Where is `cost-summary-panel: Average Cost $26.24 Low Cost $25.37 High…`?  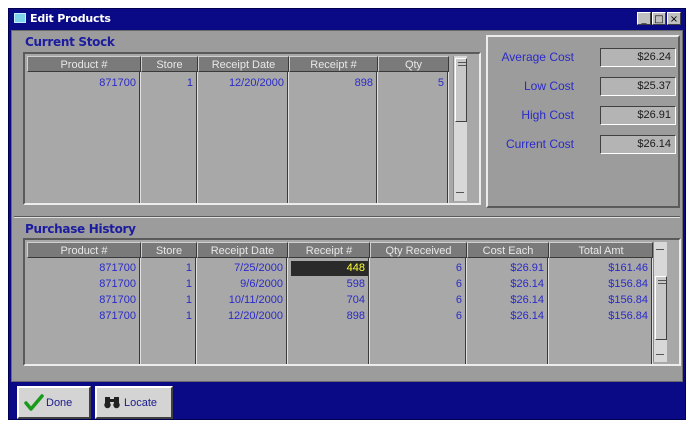 cost-summary-panel: Average Cost $26.24 Low Cost $25.37 High… is located at coordinates (583, 121).